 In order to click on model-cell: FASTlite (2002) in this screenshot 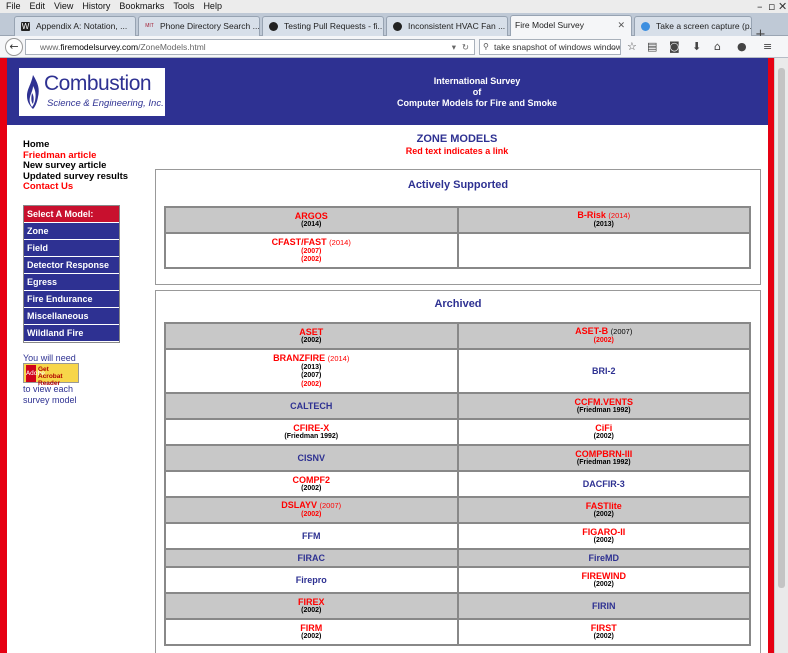, I will do `click(603, 510)`.